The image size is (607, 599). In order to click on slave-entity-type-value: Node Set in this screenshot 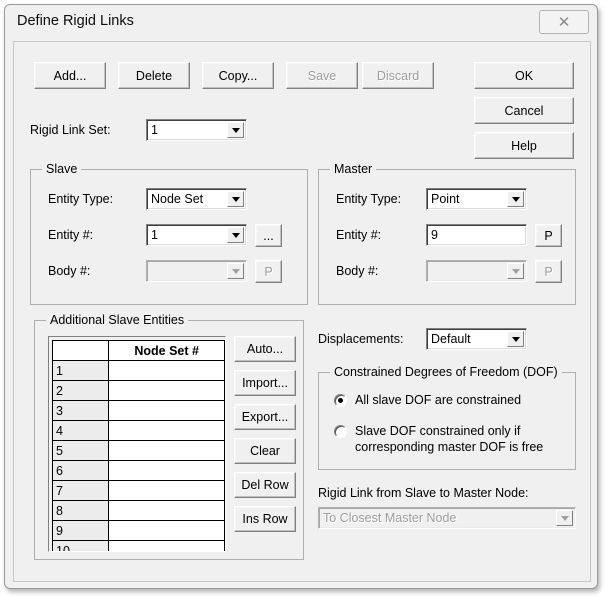, I will do `click(177, 199)`.